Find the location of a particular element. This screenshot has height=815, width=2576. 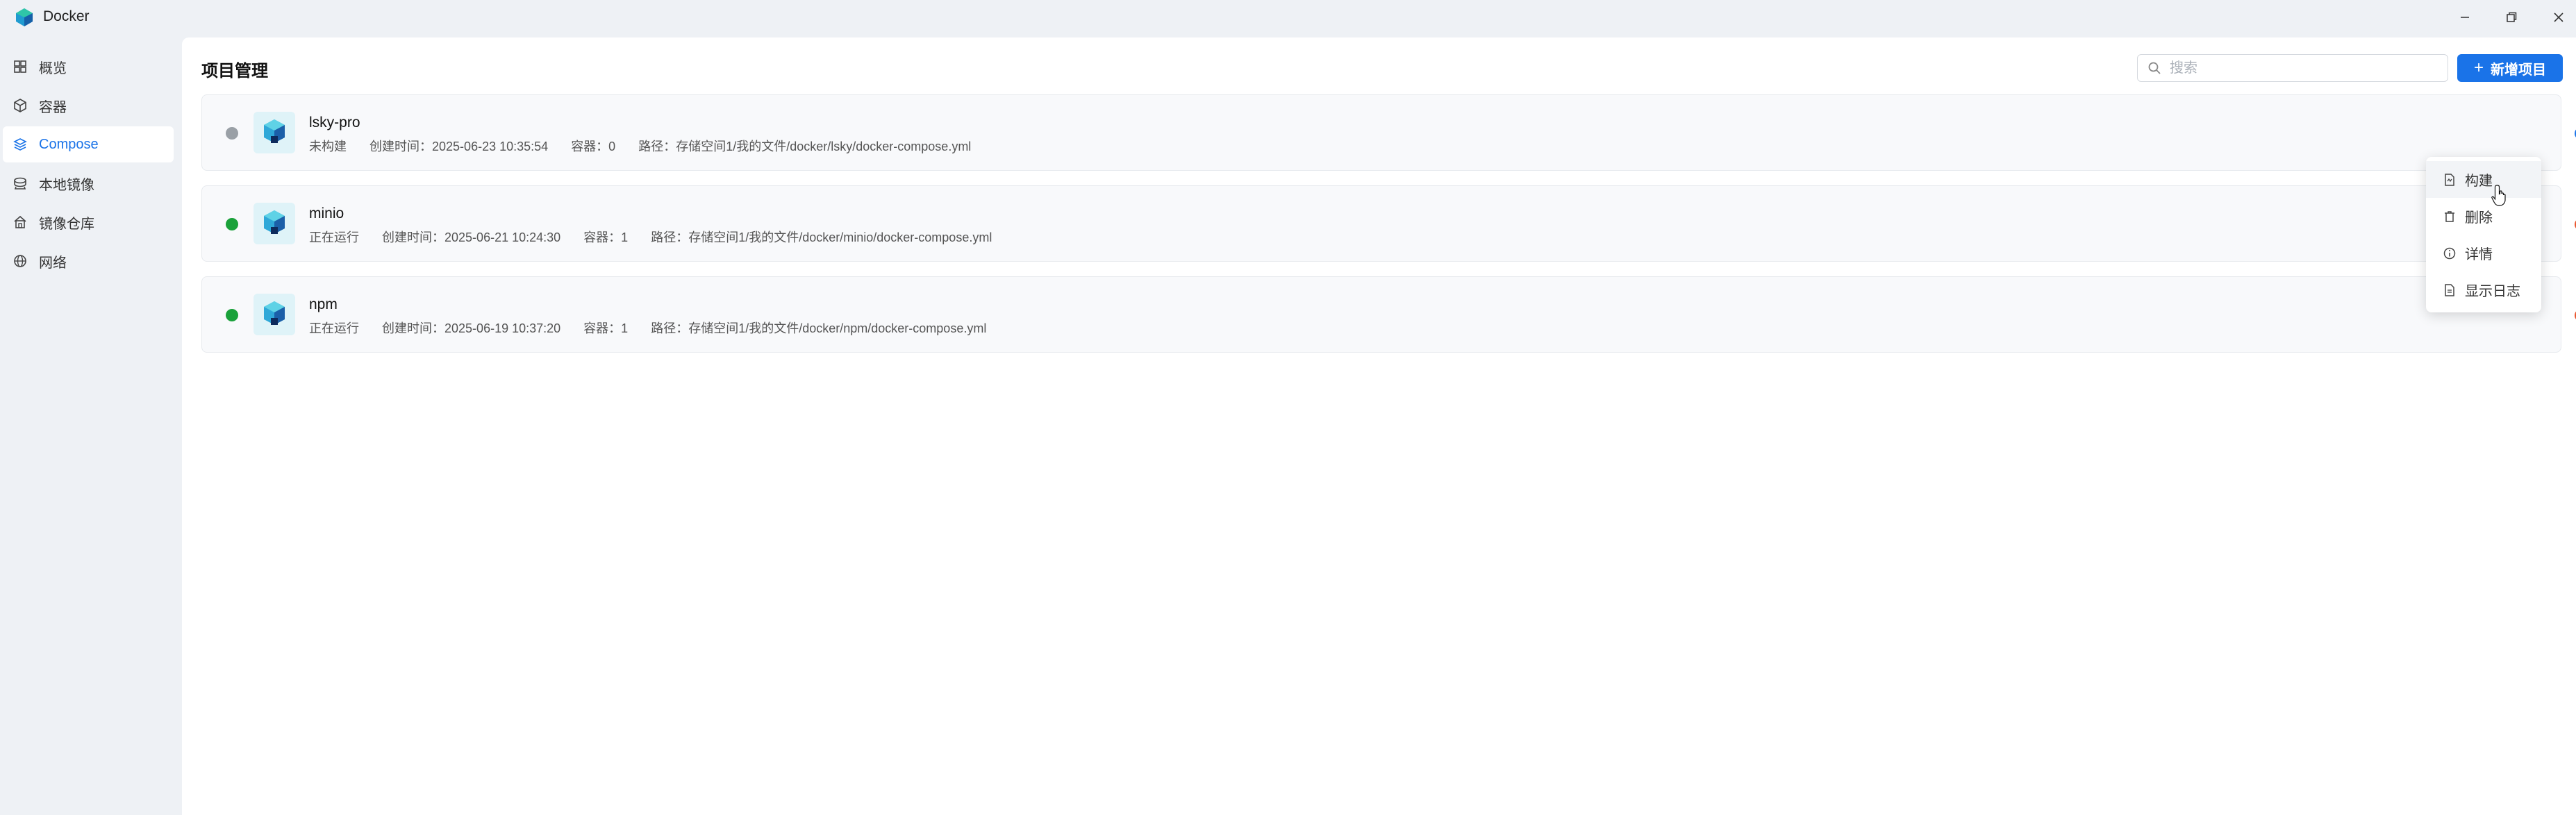

hand-cursor-icon is located at coordinates (2500, 195).